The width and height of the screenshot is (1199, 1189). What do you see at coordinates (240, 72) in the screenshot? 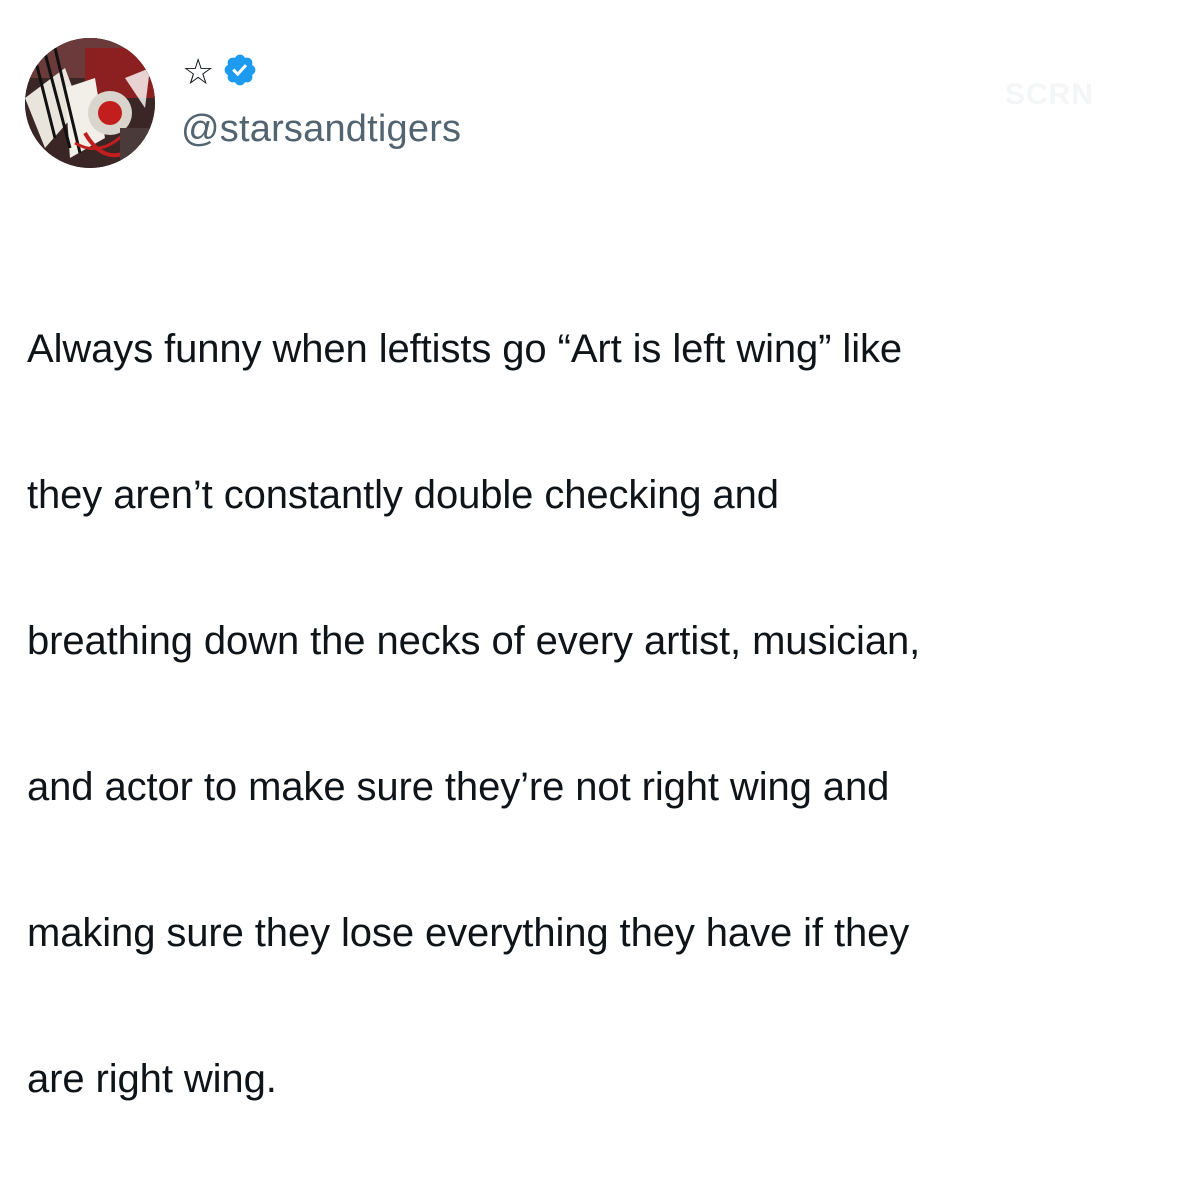
I see `verified-badge-icon` at bounding box center [240, 72].